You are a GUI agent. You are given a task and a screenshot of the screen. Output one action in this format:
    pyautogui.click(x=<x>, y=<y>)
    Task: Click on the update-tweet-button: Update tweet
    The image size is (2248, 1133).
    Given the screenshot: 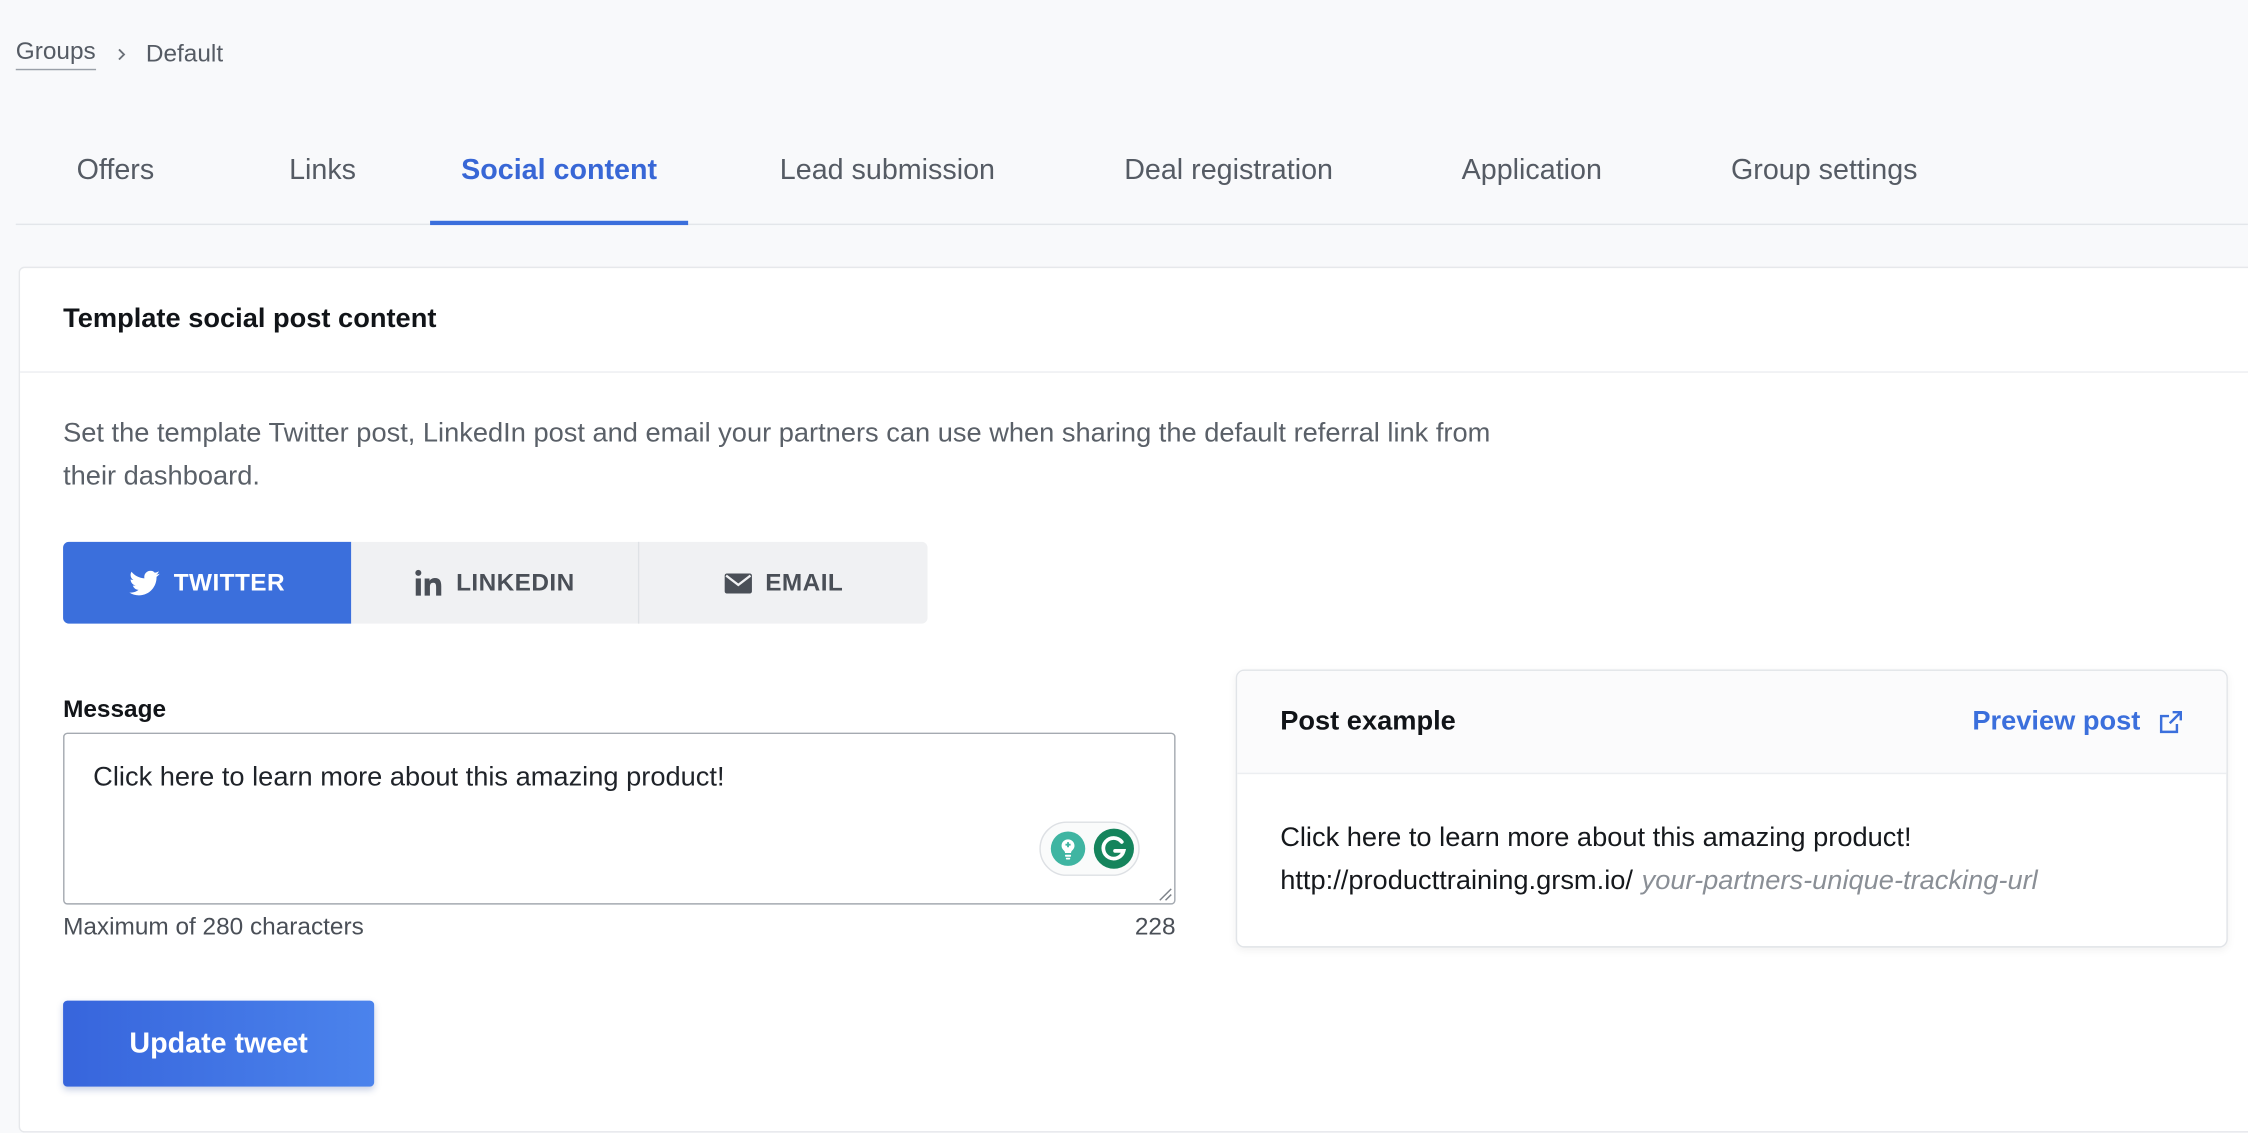 What is the action you would take?
    pyautogui.click(x=219, y=1043)
    